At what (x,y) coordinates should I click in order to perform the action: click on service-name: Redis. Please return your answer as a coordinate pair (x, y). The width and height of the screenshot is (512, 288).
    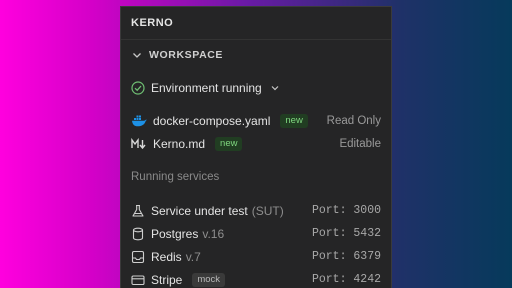
    Looking at the image, I should click on (166, 256).